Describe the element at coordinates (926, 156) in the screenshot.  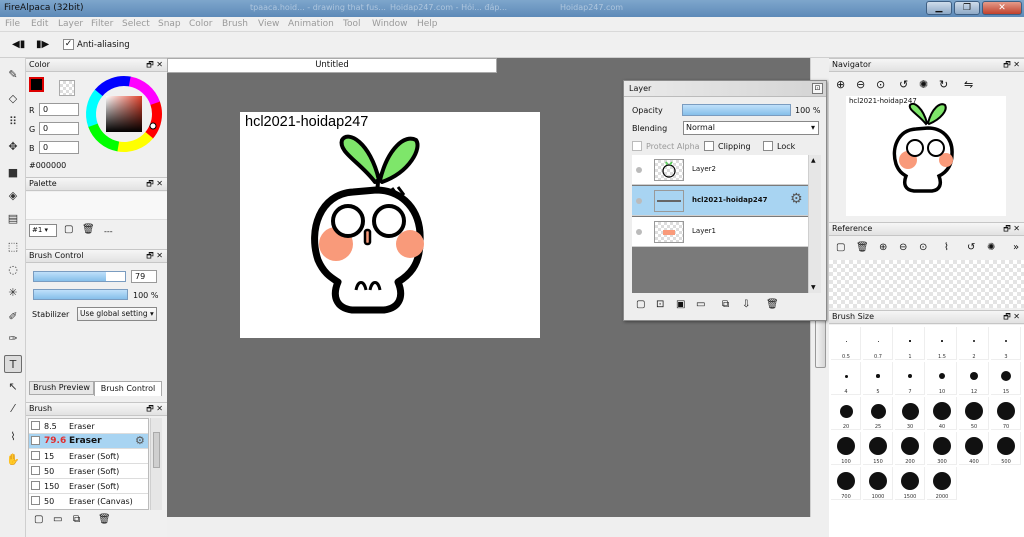
I see `navigator-preview: hcl2021-hoidap247` at that location.